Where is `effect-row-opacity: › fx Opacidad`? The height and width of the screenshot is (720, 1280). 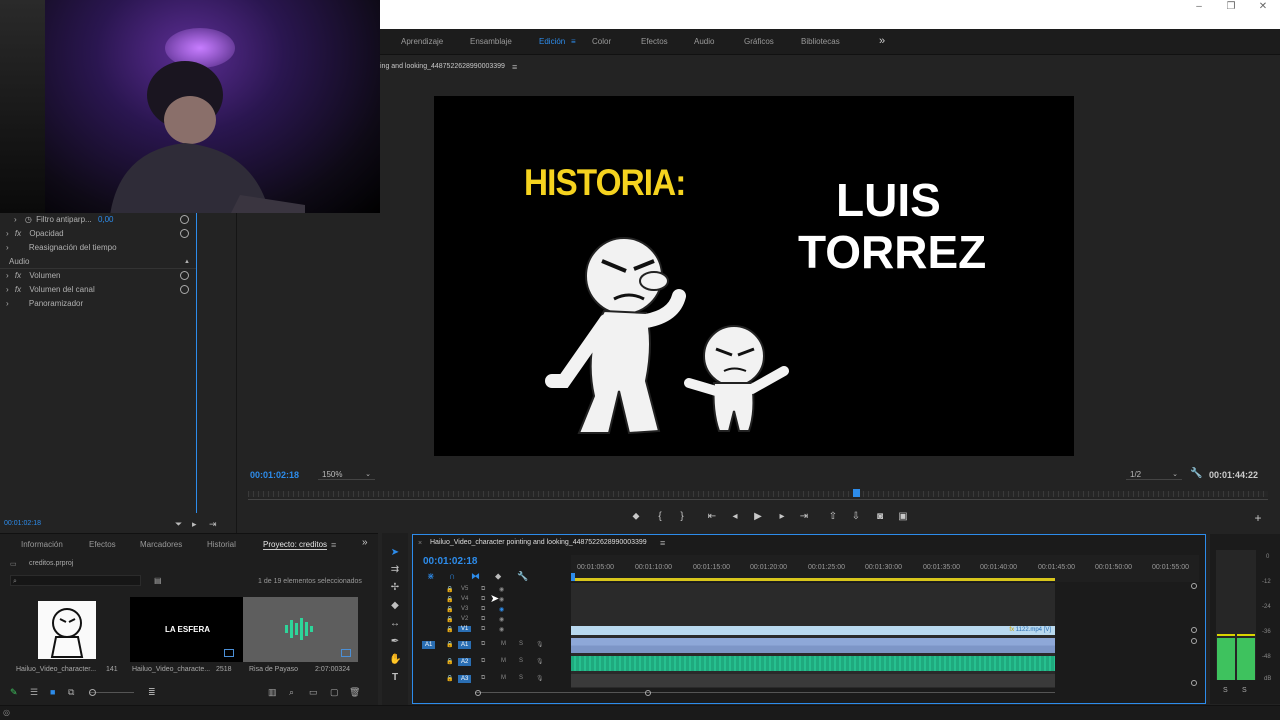
effect-row-opacity: › fx Opacidad is located at coordinates (98, 234).